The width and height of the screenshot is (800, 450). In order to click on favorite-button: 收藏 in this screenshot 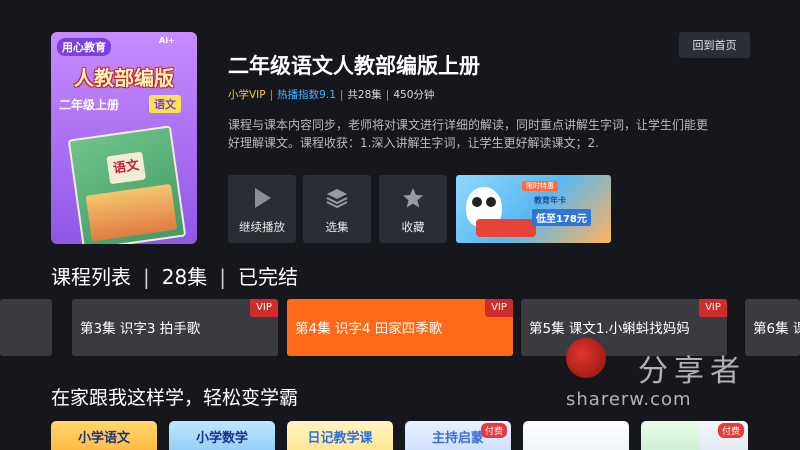, I will do `click(413, 209)`.